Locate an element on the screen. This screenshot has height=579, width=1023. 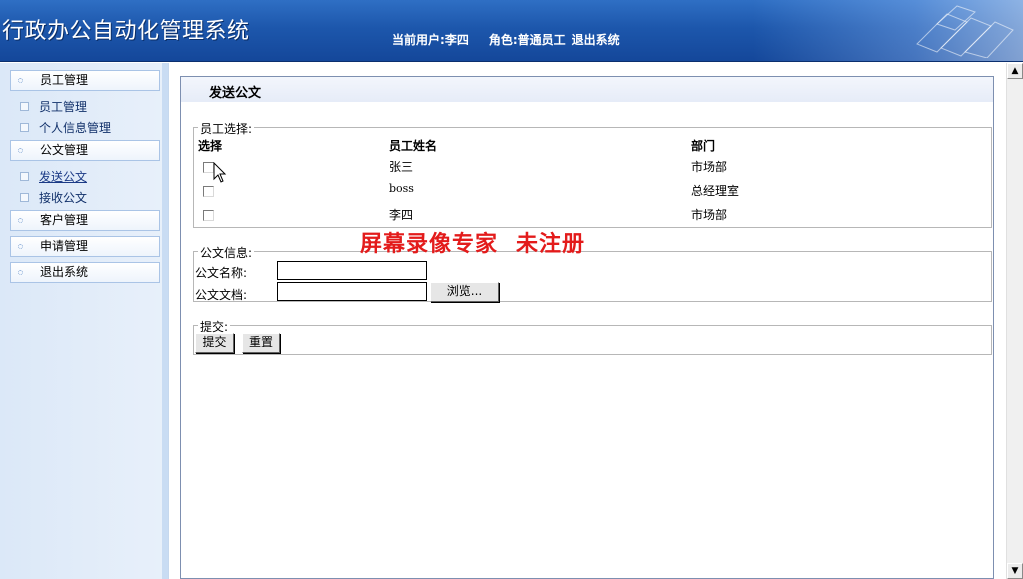
column-header-select: 选择 is located at coordinates (210, 146).